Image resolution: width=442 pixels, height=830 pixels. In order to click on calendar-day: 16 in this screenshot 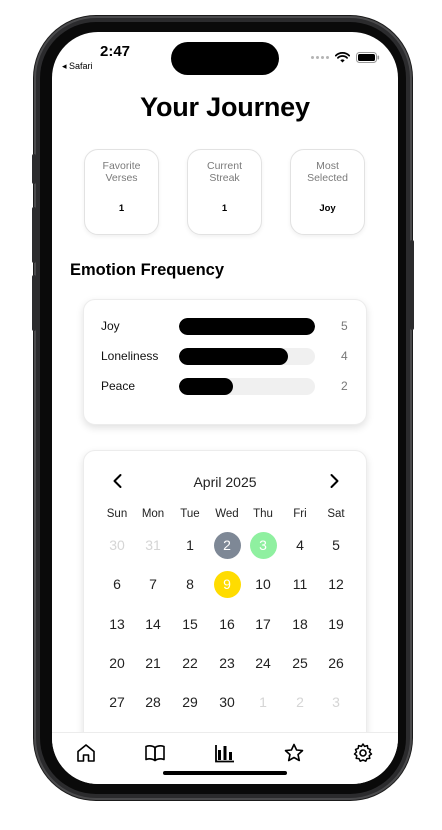, I will do `click(227, 624)`.